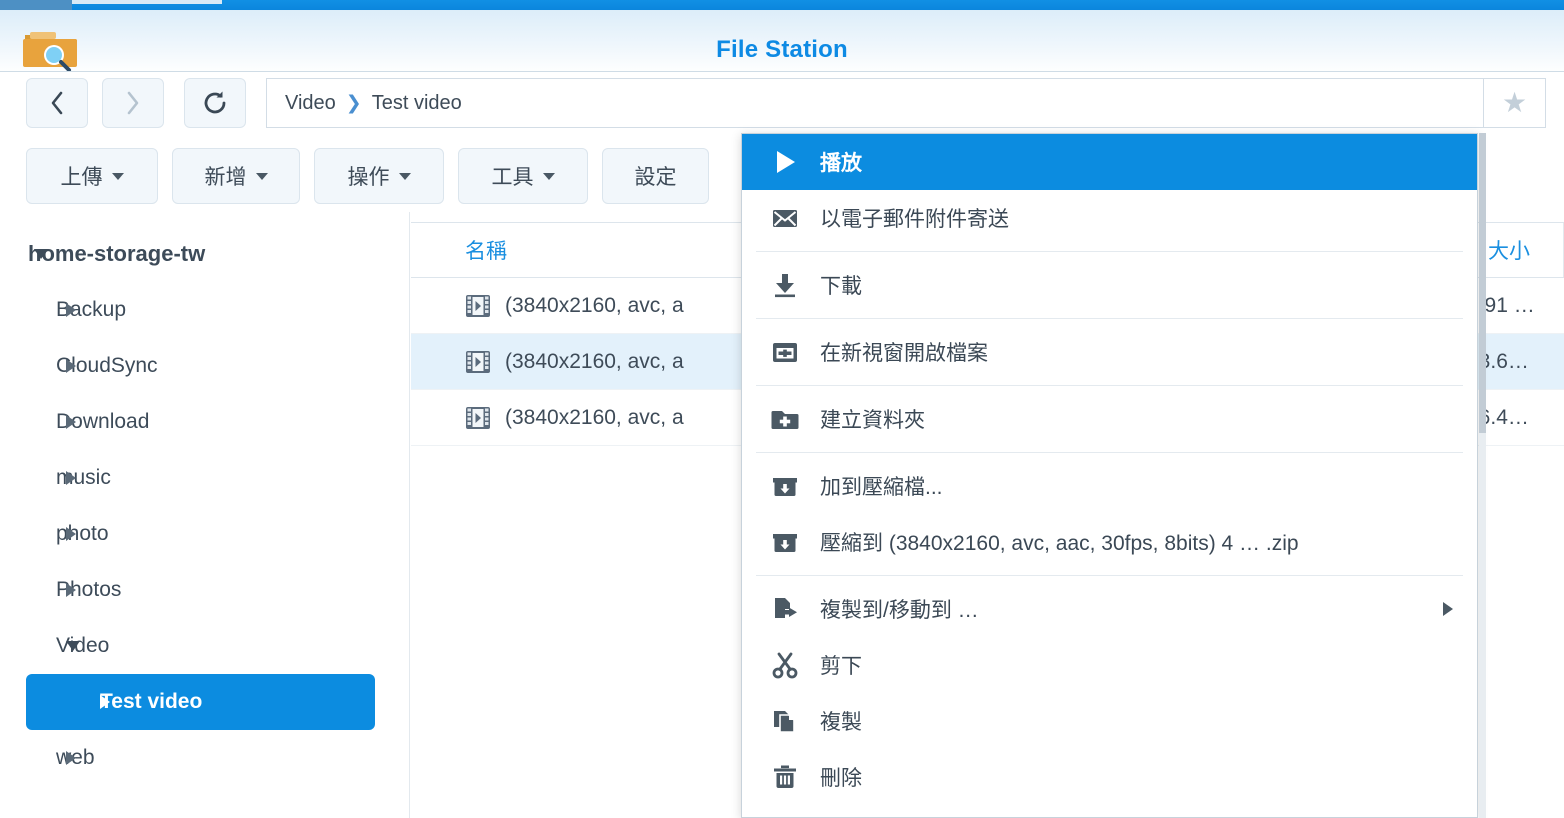 This screenshot has width=1564, height=818. I want to click on back-chevron-icon, so click(57, 103).